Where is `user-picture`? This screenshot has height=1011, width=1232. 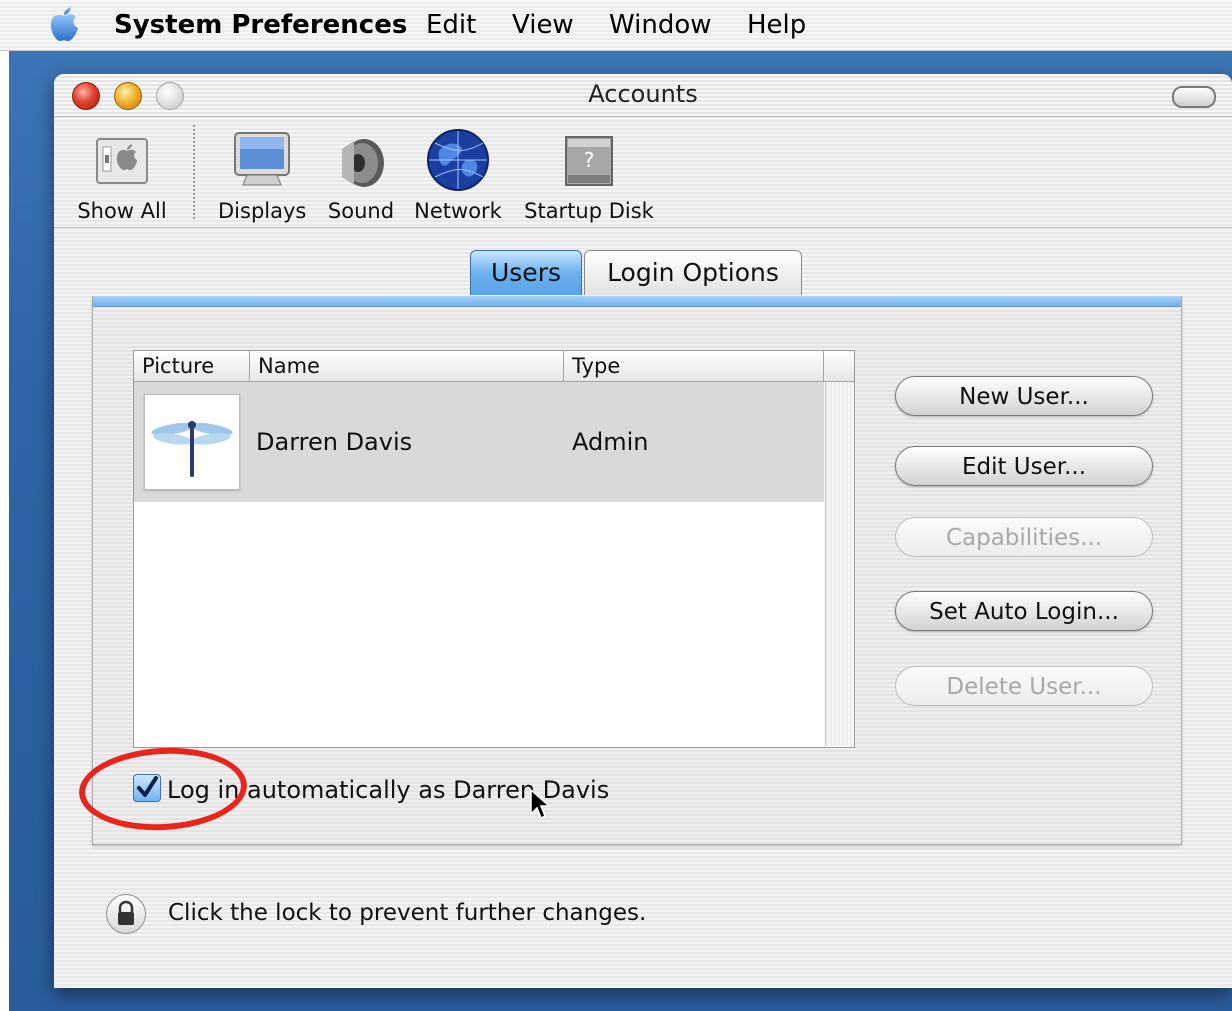
user-picture is located at coordinates (192, 442).